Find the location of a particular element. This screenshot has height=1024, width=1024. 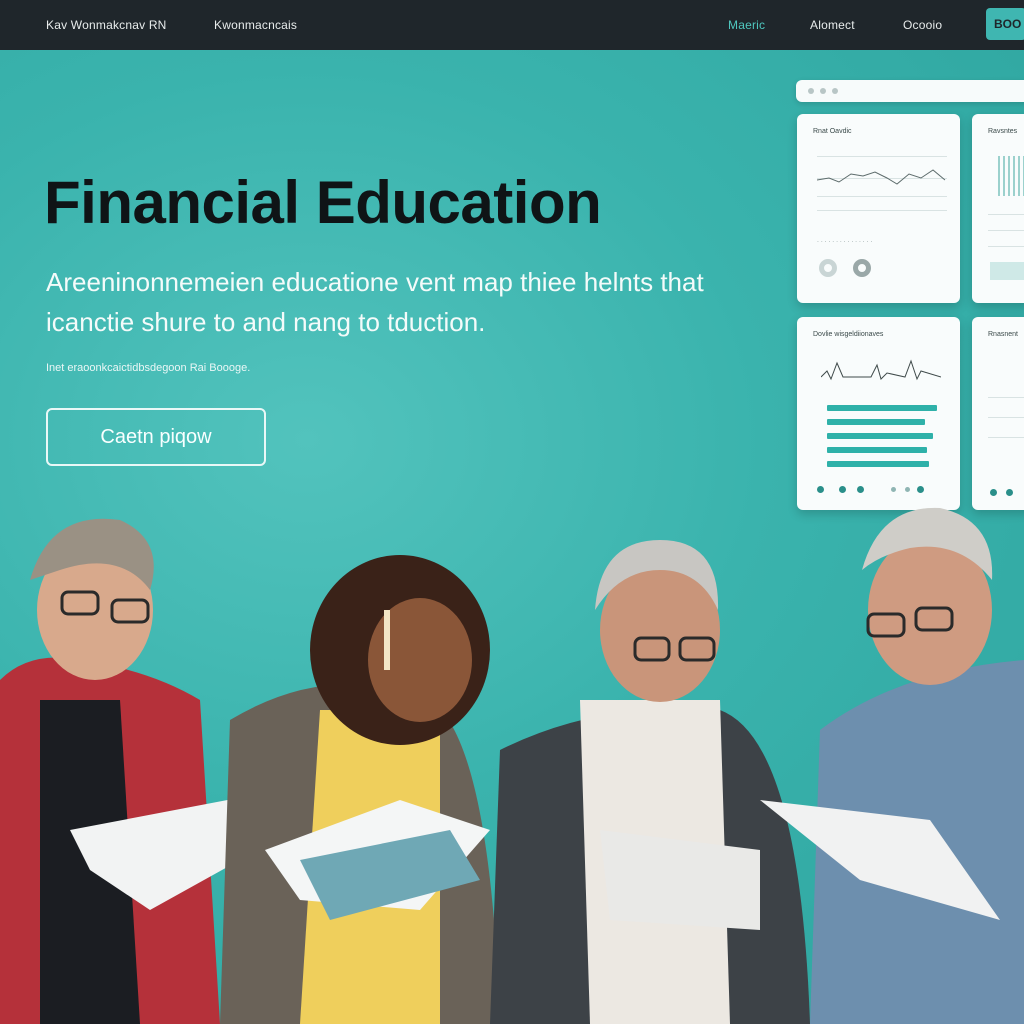

dashboard-card-list: Rnasnent is located at coordinates (998, 413).